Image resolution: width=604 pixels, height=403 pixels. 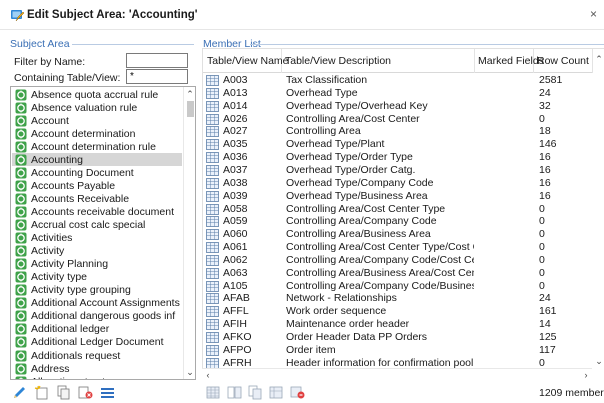 I want to click on grid-scroll-down-arrow: ⌄, so click(x=598, y=361).